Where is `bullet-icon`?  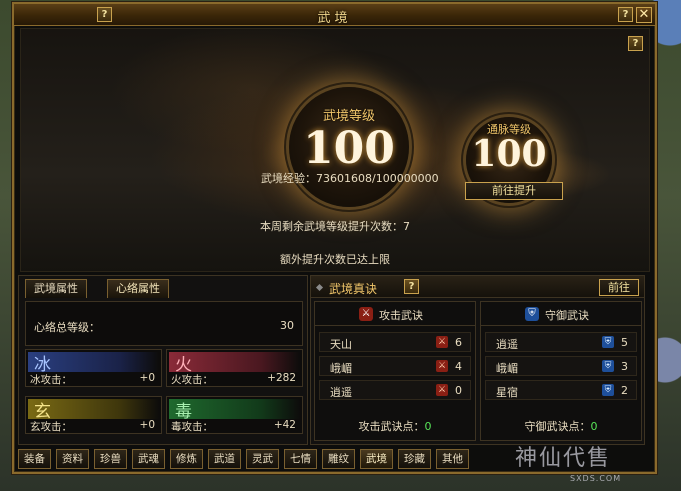 bullet-icon is located at coordinates (319, 287).